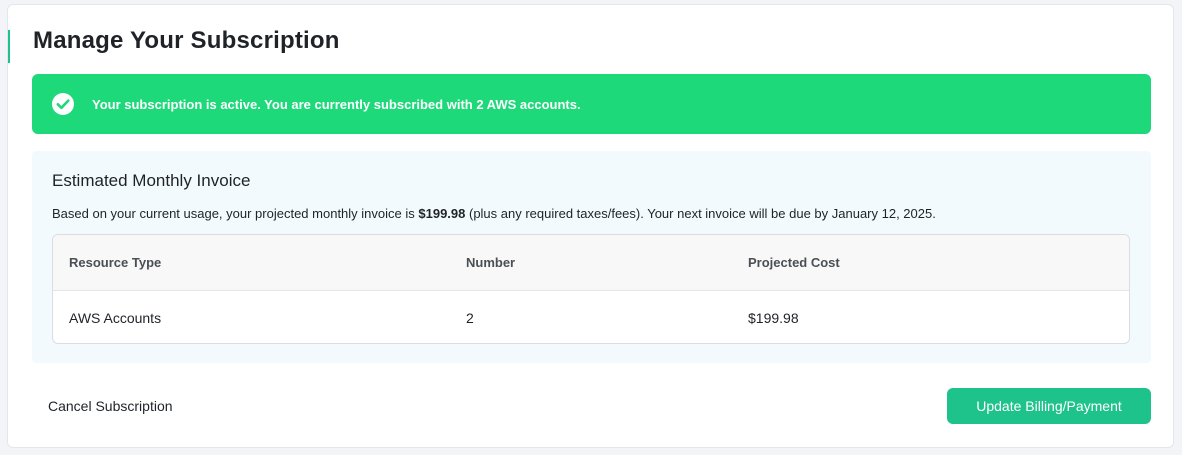  I want to click on table-row: AWS Accounts 2 $199.98, so click(591, 317).